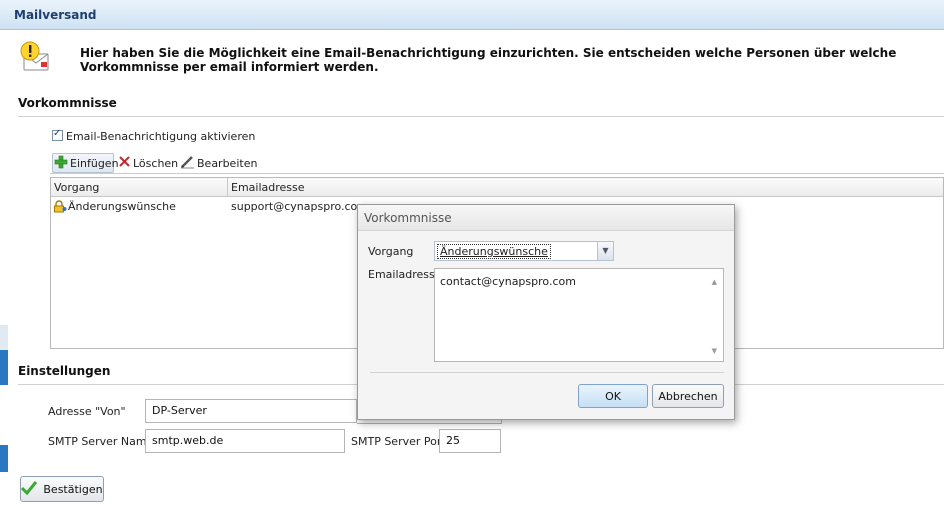 The image size is (944, 514). I want to click on edge-strip-gap, so click(4, 415).